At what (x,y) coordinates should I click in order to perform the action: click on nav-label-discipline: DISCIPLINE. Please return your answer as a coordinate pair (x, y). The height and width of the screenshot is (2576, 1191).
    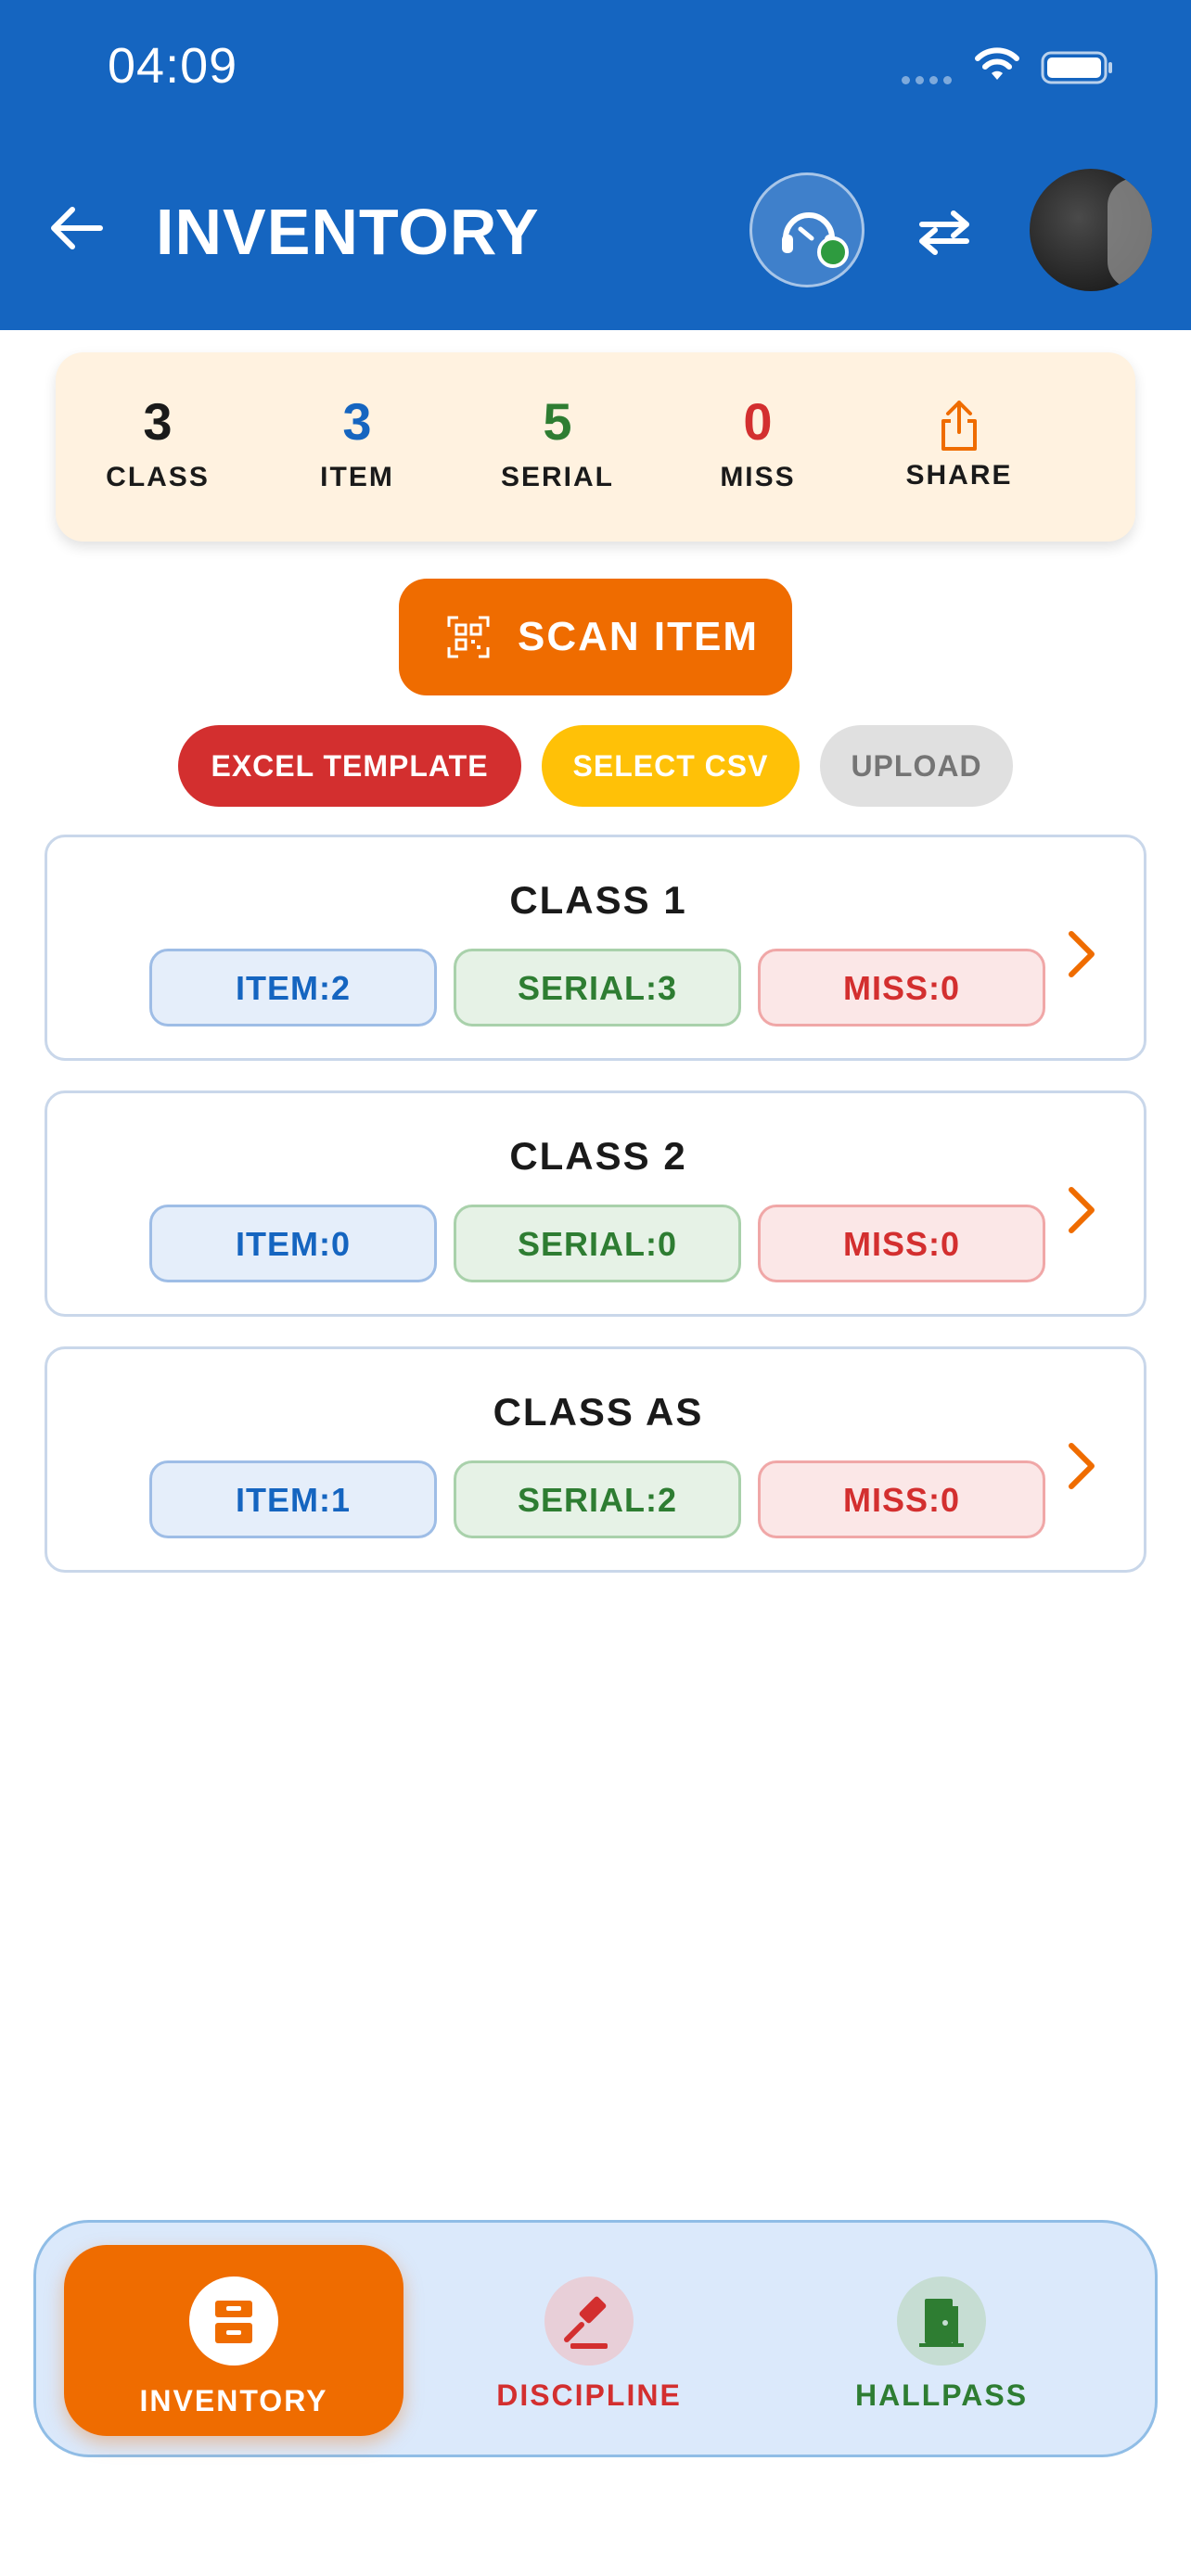
    Looking at the image, I should click on (589, 2395).